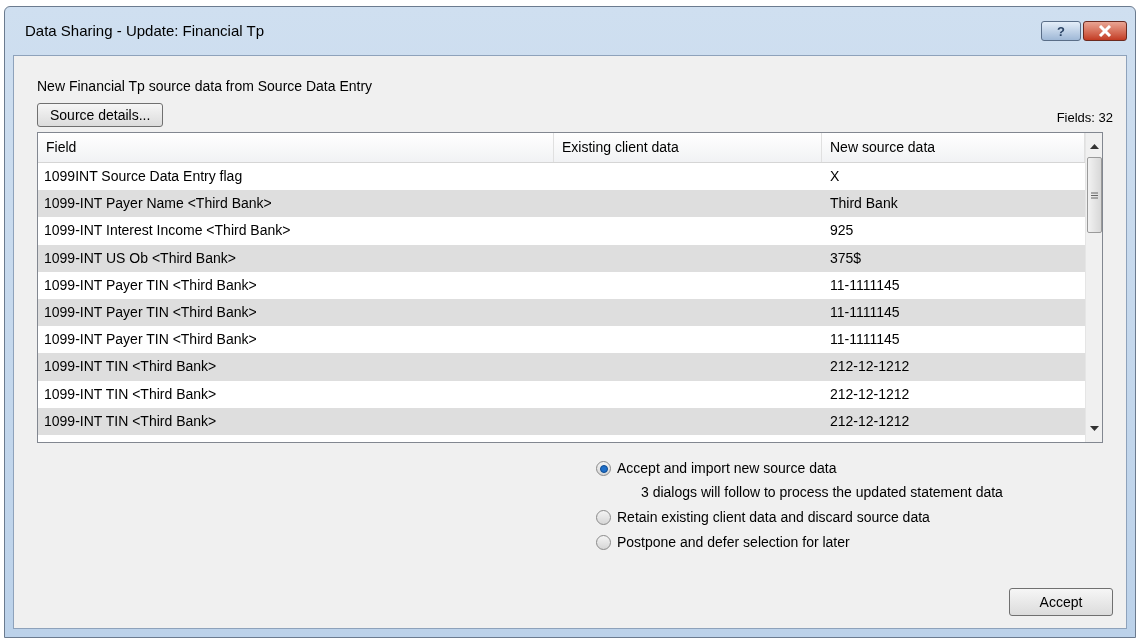 This screenshot has width=1140, height=642. Describe the element at coordinates (733, 542) in the screenshot. I see `option-label: Postpone and defer selection for later` at that location.